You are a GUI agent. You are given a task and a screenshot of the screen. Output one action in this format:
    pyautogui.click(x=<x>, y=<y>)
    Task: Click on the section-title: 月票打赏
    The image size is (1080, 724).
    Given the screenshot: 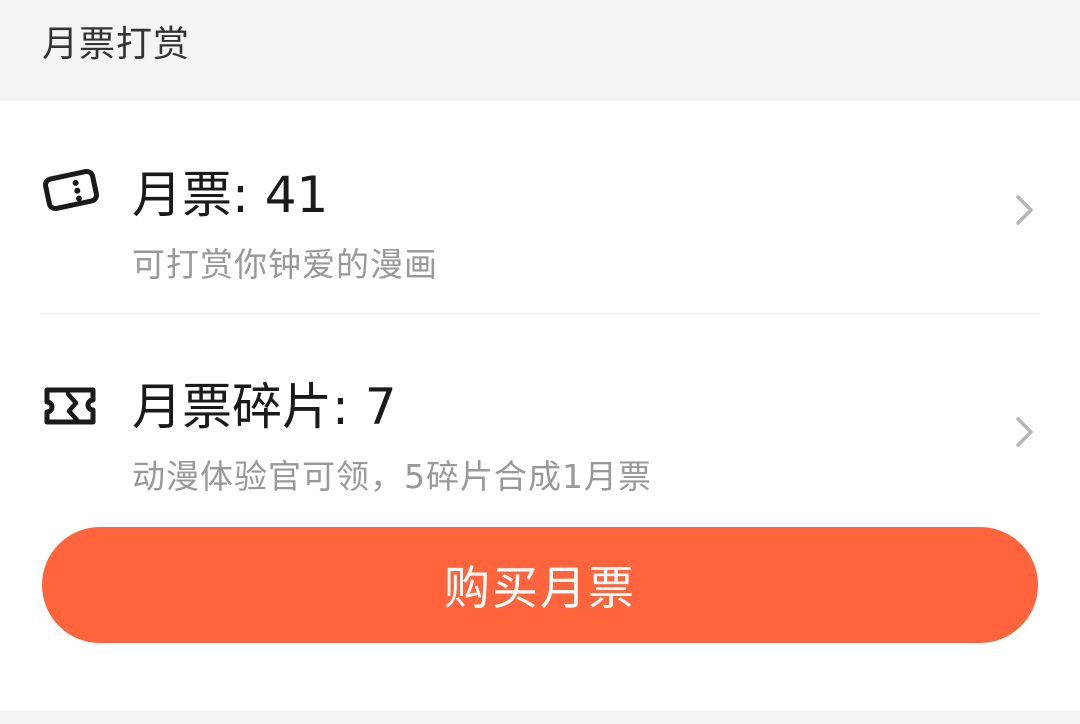 What is the action you would take?
    pyautogui.click(x=116, y=44)
    